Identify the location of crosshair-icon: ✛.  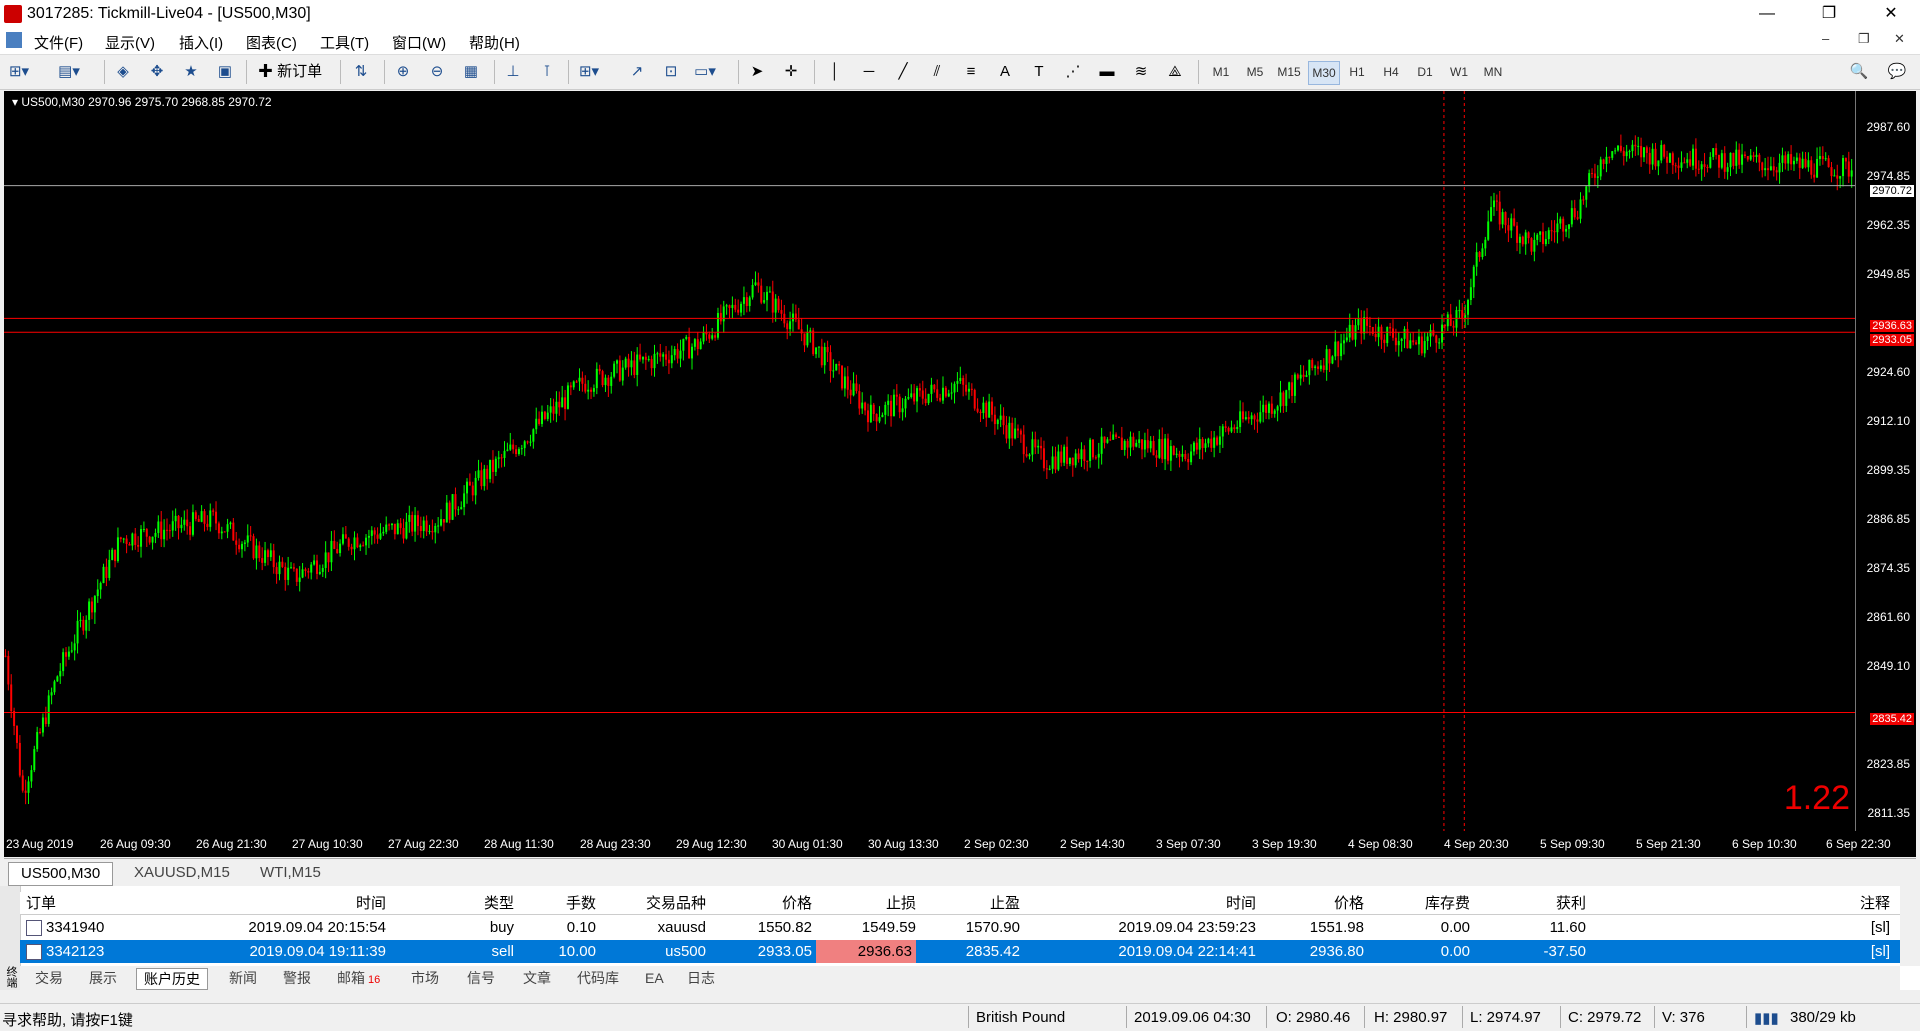
(791, 72).